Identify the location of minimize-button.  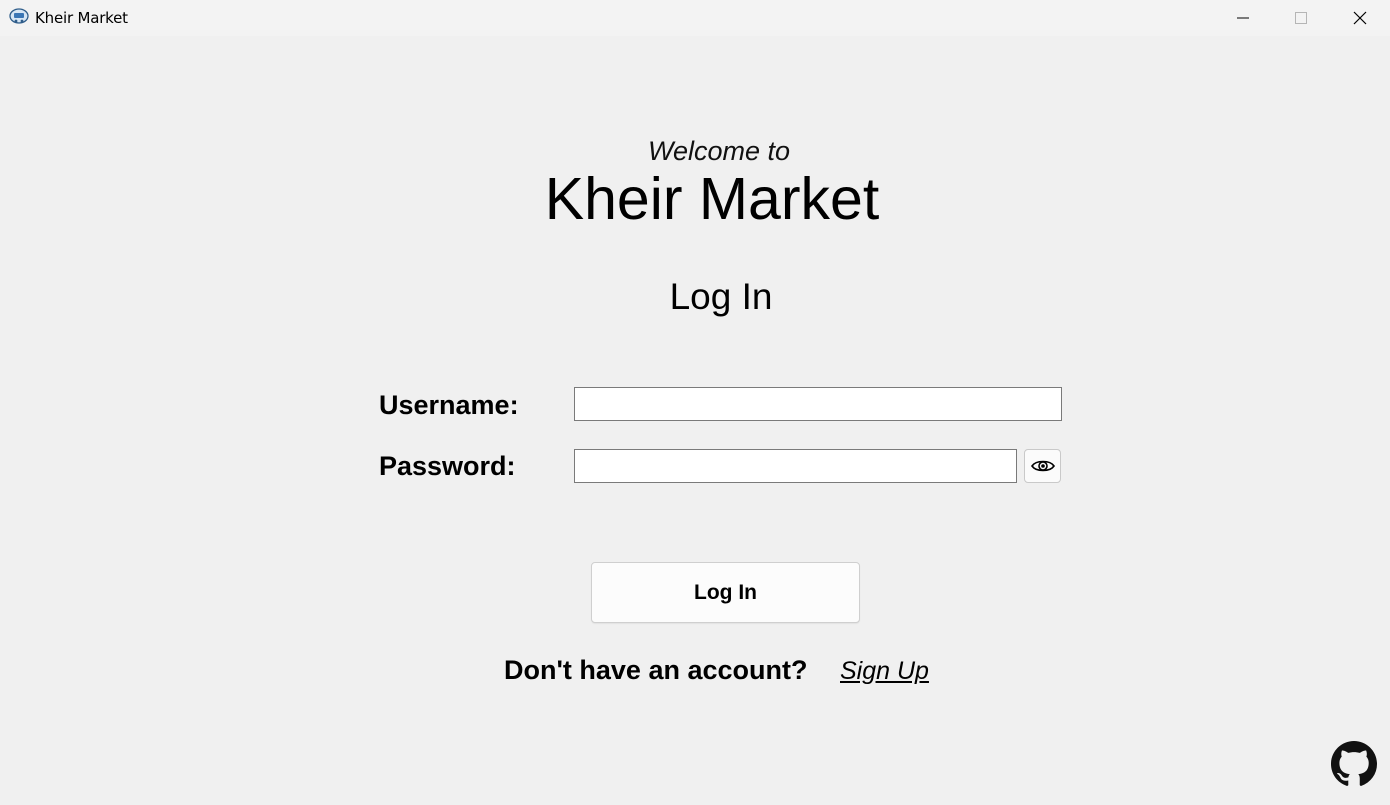
(1243, 18).